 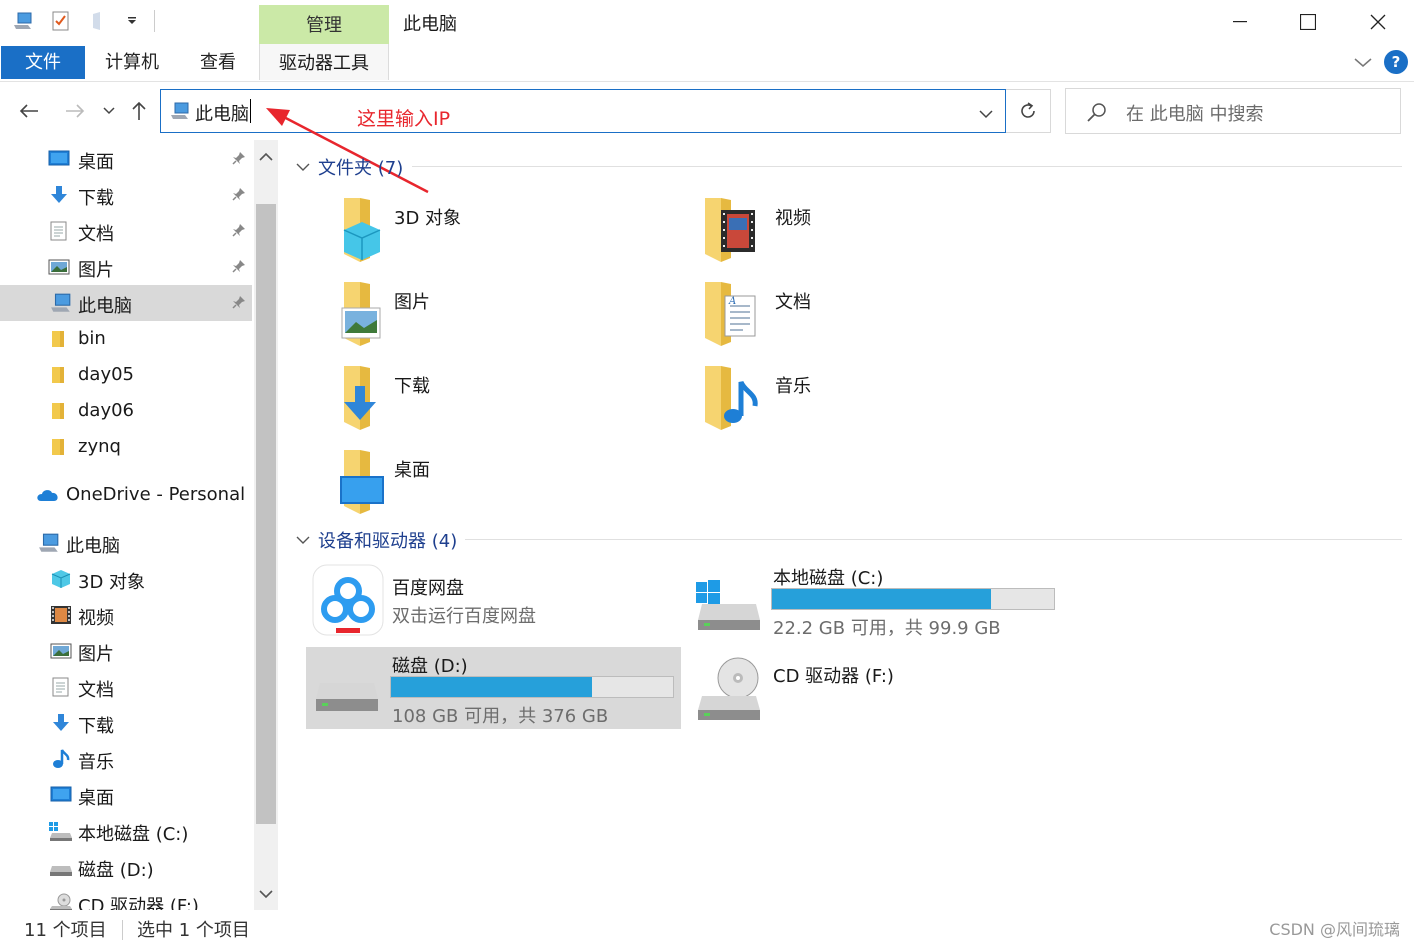 What do you see at coordinates (126, 543) in the screenshot?
I see `sidebar-item-this-pc: 此电脑` at bounding box center [126, 543].